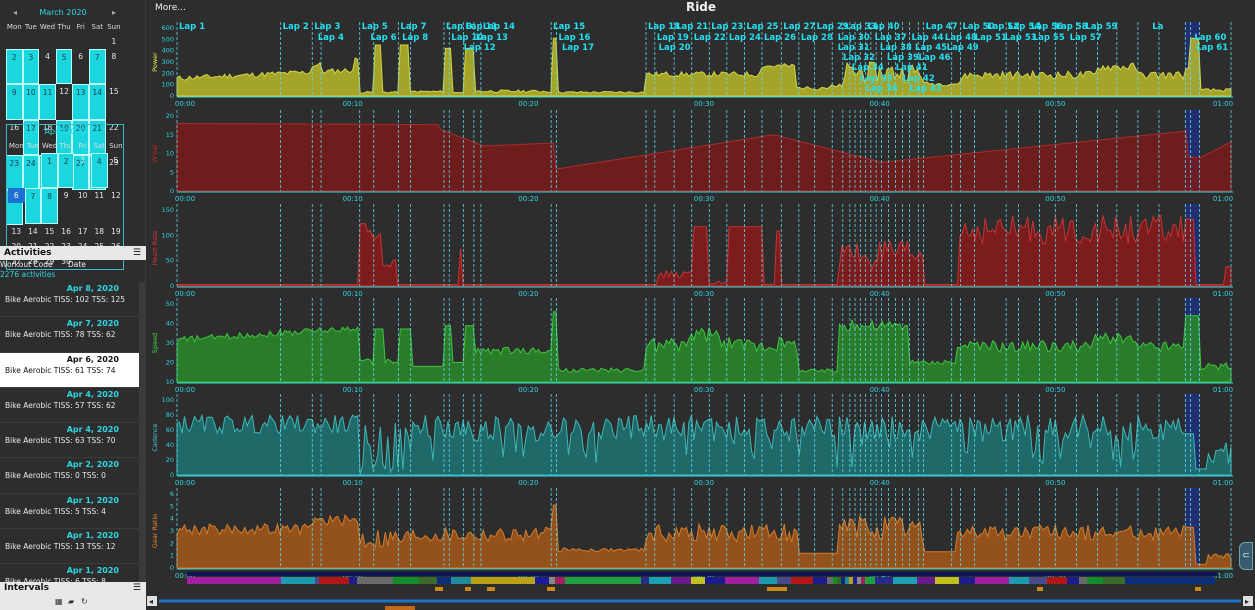  I want to click on lap-label: Lap 57, so click(1086, 38).